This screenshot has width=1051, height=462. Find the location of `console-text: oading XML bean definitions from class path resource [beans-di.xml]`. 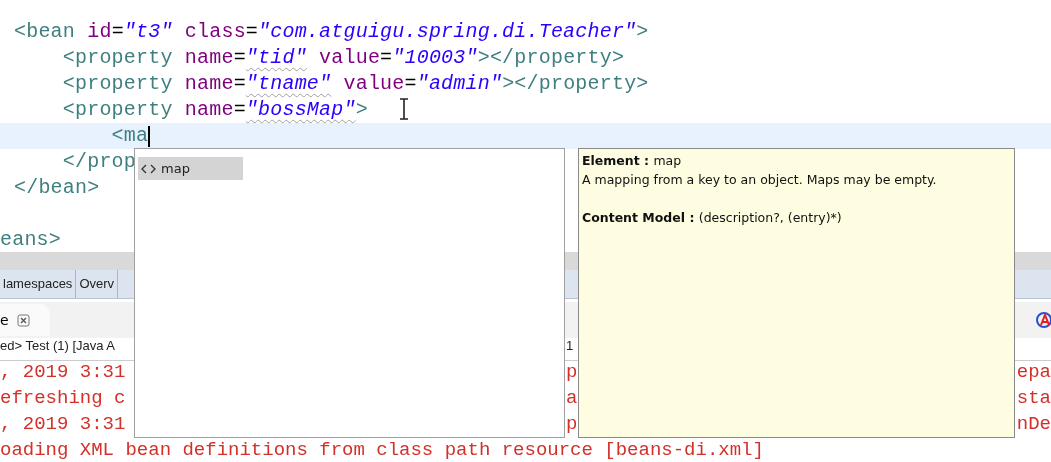

console-text: oading XML bean definitions from class path resource [beans-di.xml] is located at coordinates (382, 450).